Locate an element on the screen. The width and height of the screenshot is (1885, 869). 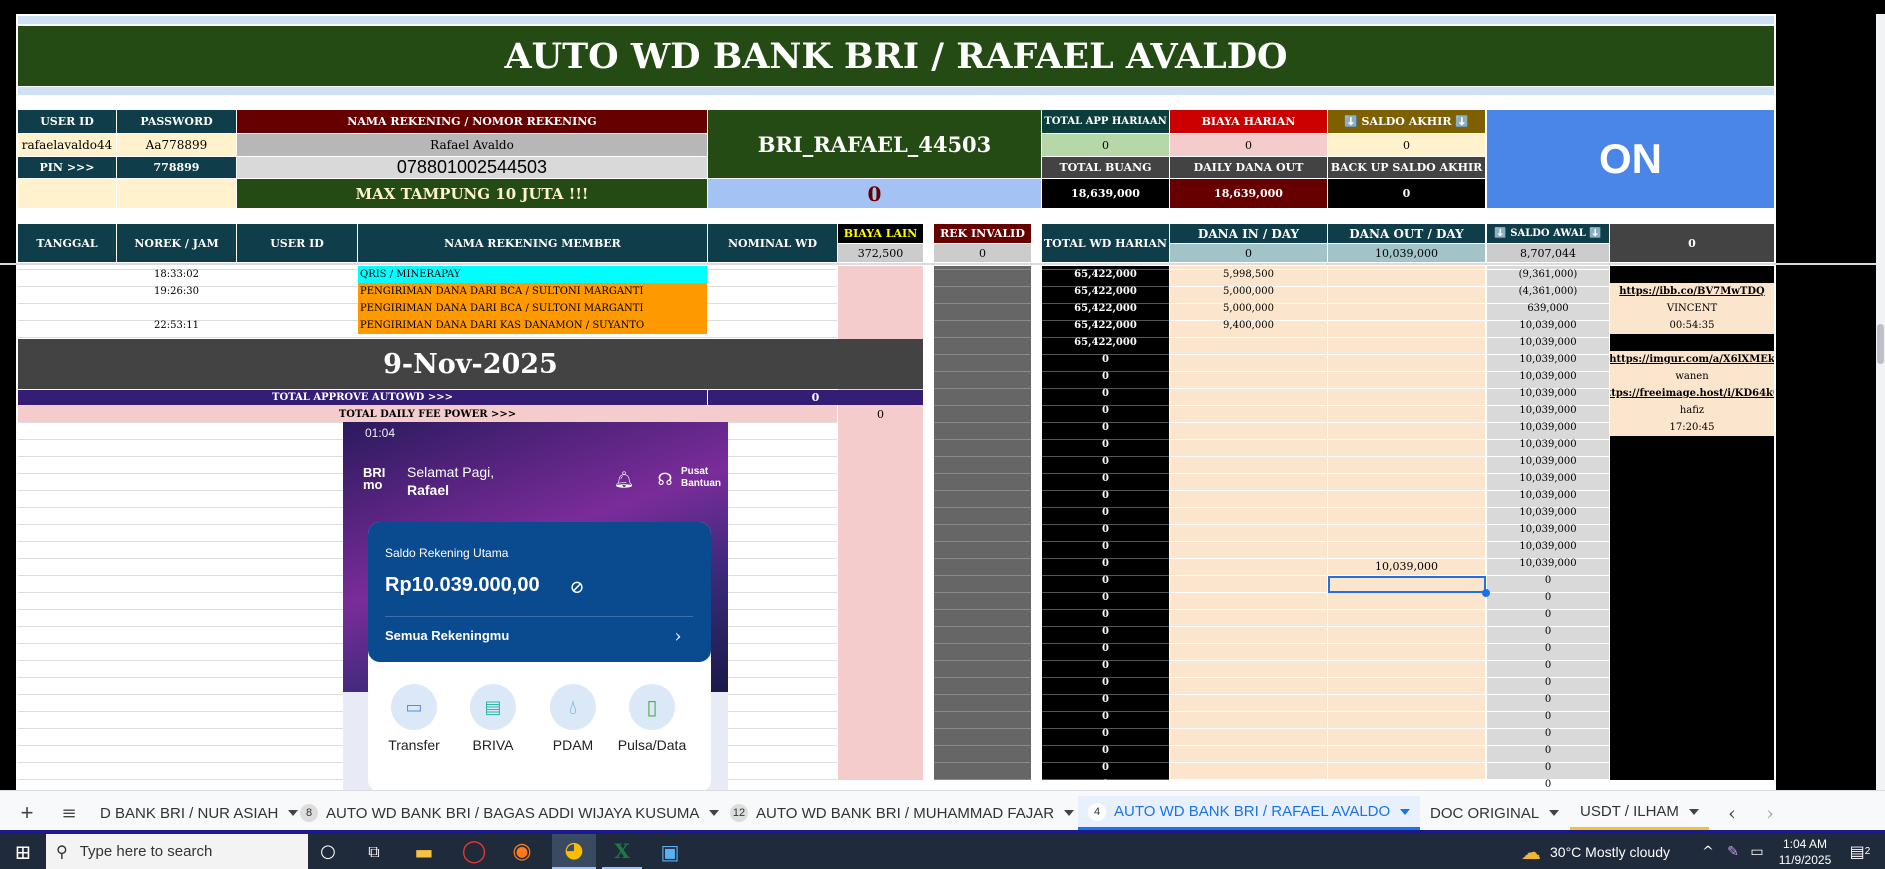
pen-icon: ✎ is located at coordinates (1733, 851).